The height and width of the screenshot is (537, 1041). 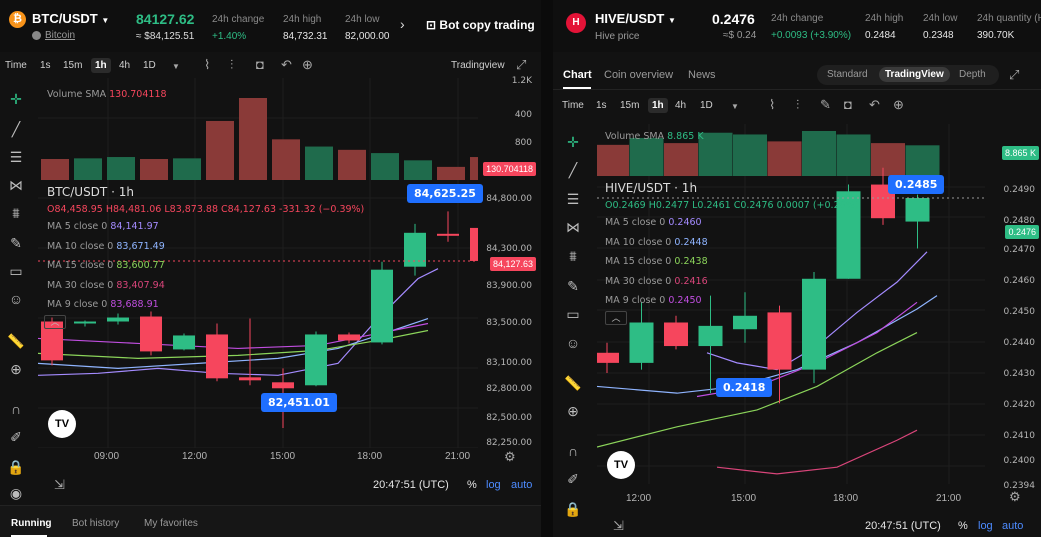 What do you see at coordinates (60, 35) in the screenshot?
I see `coin-link: Bitcoin` at bounding box center [60, 35].